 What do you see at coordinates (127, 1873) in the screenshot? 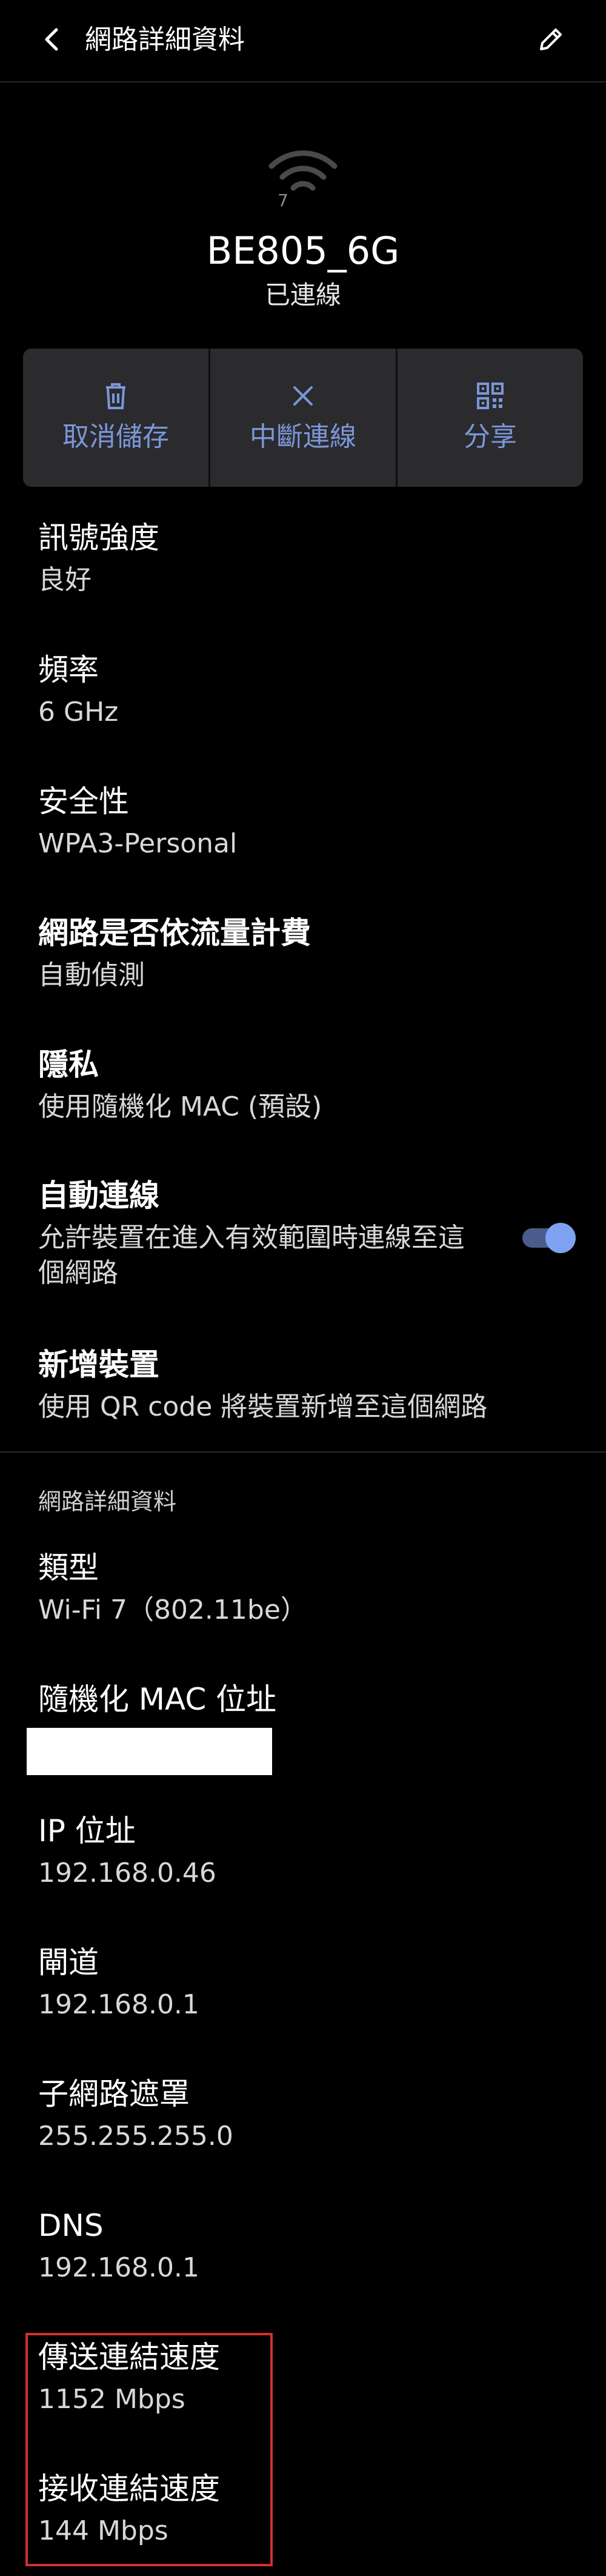
I see `ip-address-value: 192.168.0.46` at bounding box center [127, 1873].